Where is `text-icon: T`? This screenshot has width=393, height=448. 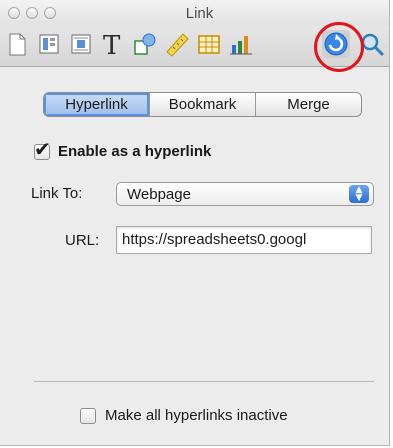
text-icon: T is located at coordinates (113, 44).